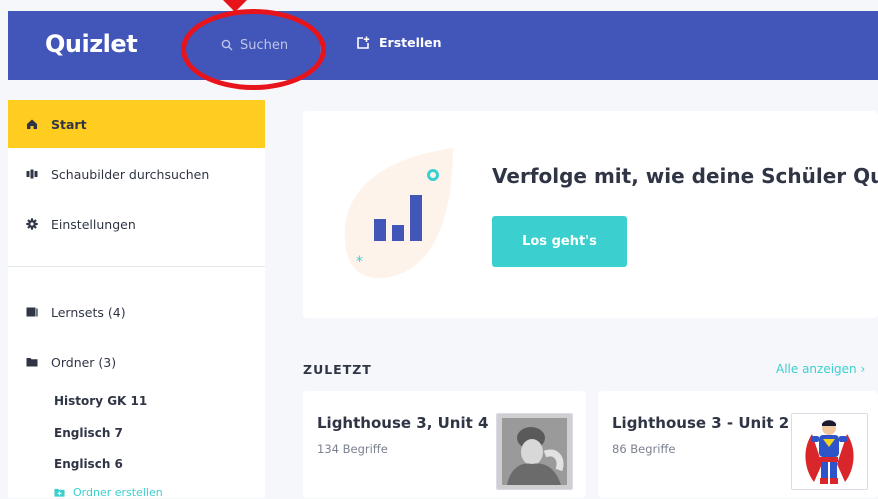 The height and width of the screenshot is (499, 878). What do you see at coordinates (253, 49) in the screenshot?
I see `annotation-ellipse` at bounding box center [253, 49].